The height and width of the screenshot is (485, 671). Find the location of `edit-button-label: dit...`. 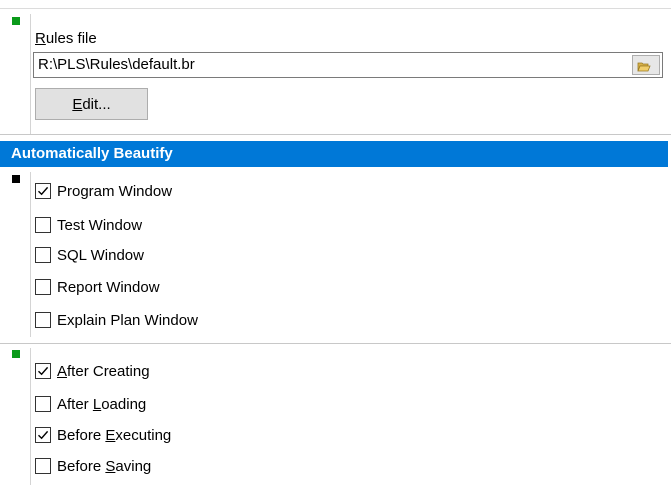

edit-button-label: dit... is located at coordinates (96, 104).